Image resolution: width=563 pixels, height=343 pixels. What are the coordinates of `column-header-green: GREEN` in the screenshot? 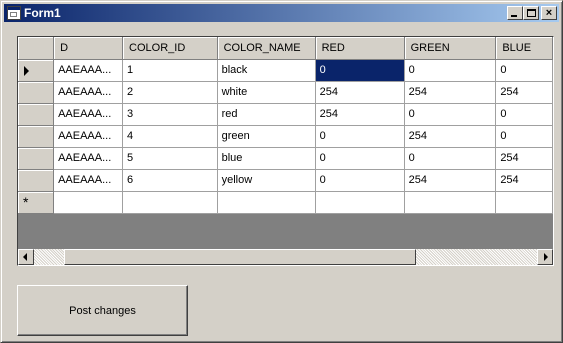 It's located at (450, 48).